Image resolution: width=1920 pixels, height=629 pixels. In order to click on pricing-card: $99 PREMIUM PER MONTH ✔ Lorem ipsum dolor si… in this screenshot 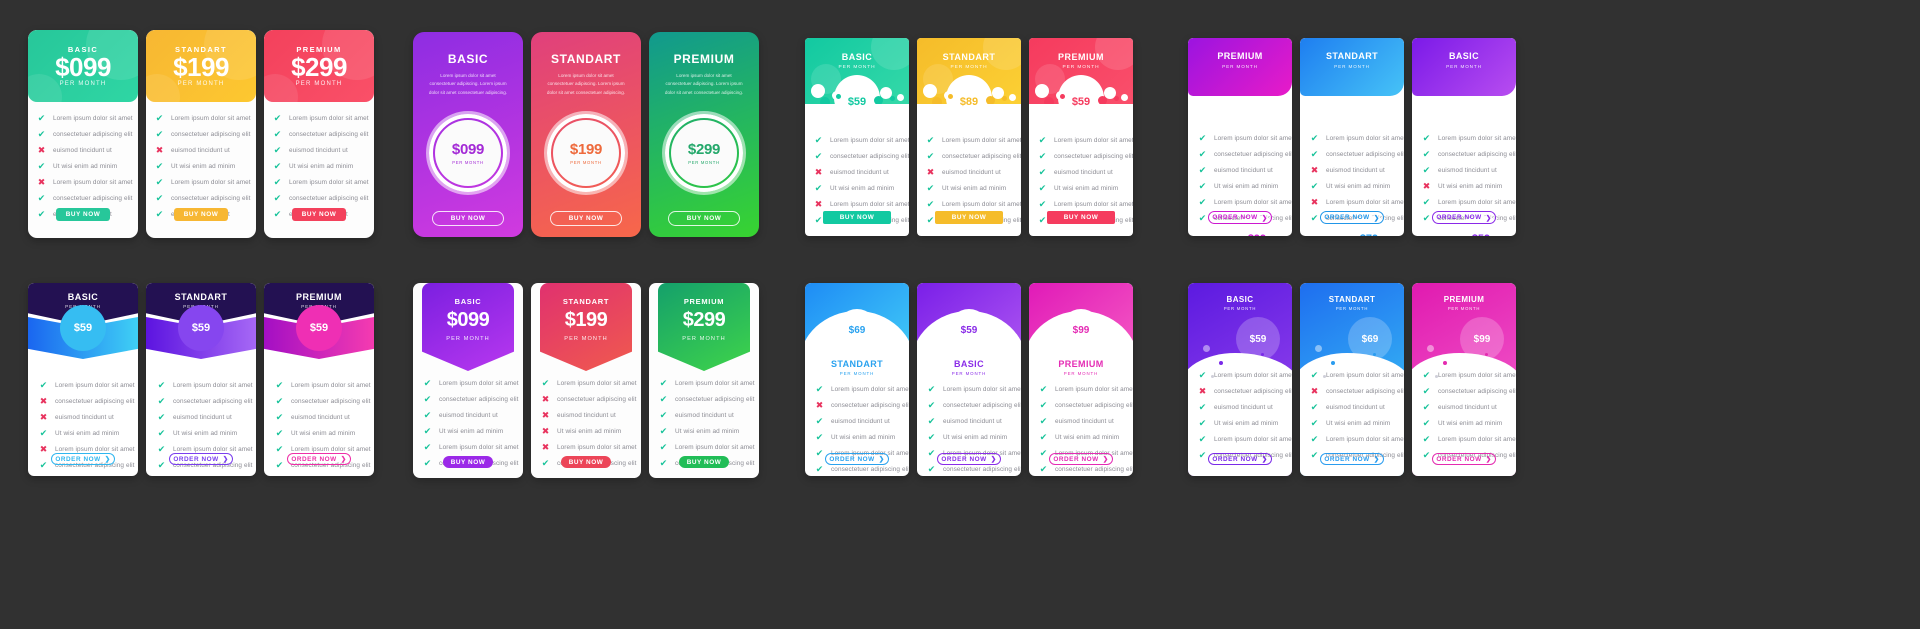, I will do `click(1081, 379)`.